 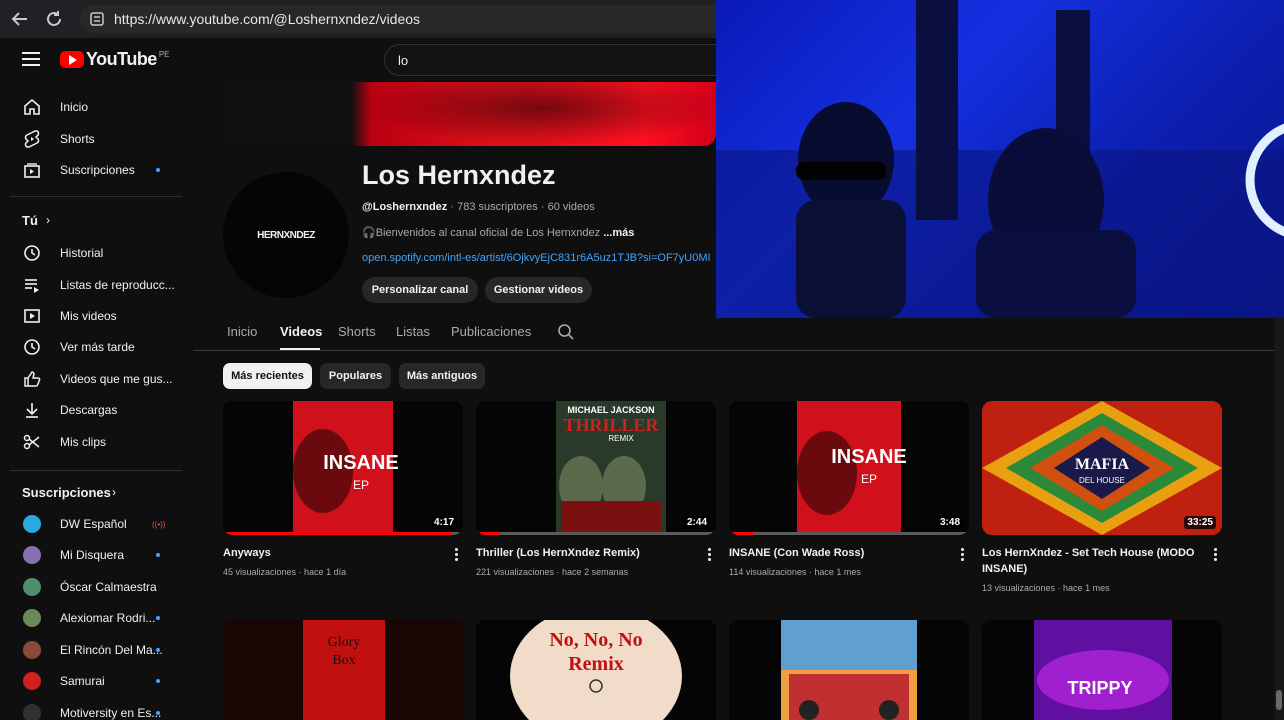 I want to click on sidebar-item-label: Ver más tarde, so click(x=97, y=347).